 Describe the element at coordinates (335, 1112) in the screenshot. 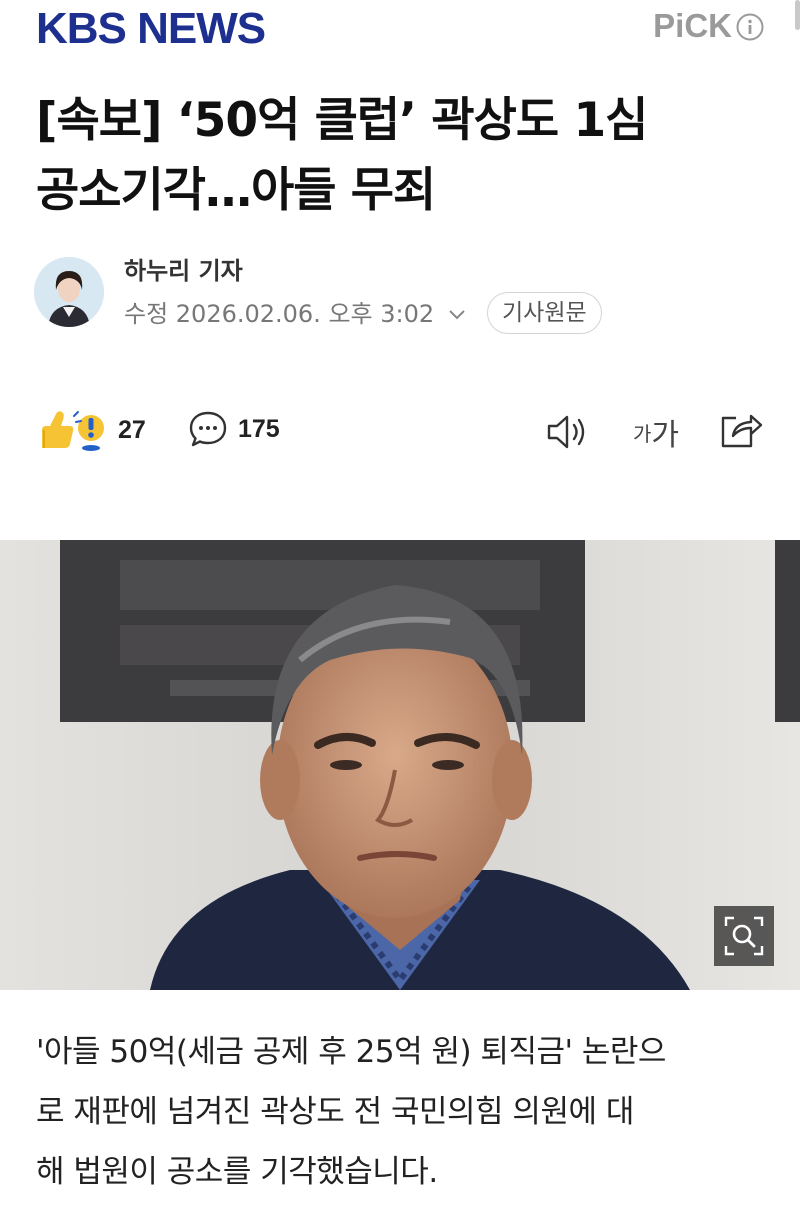

I see `article-body-line-2: 로 재판에 넘겨진 곽상도 전 국민의힘 의원에 대` at that location.